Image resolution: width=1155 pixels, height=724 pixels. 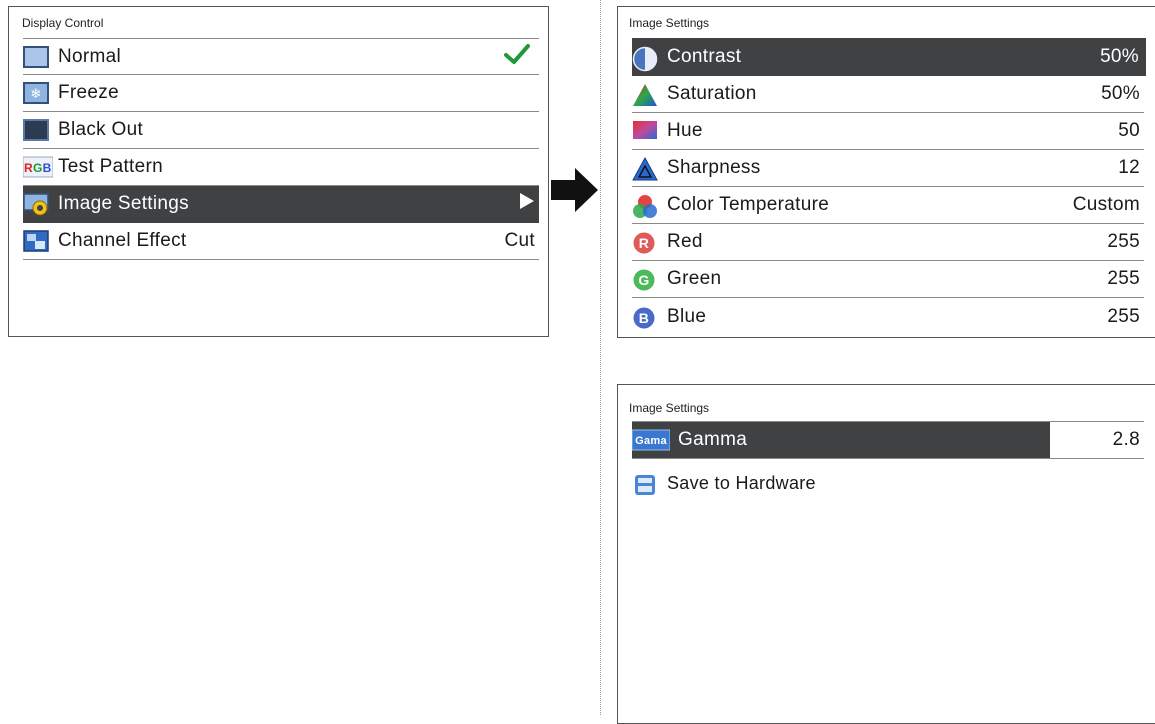 I want to click on menu-item-label: Normal, so click(x=90, y=56).